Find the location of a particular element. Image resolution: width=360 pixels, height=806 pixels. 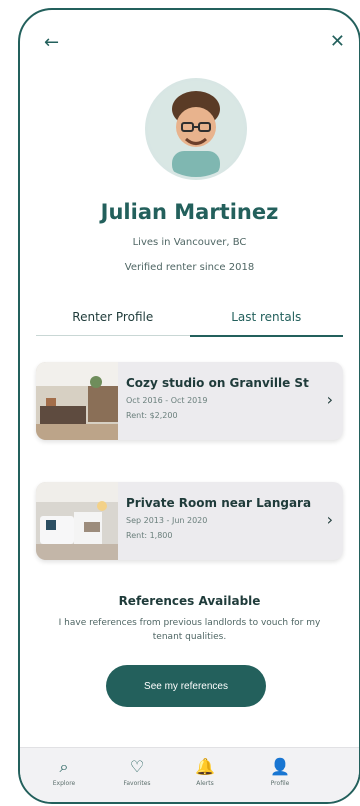

top-bar: ← ✕ is located at coordinates (194, 43).